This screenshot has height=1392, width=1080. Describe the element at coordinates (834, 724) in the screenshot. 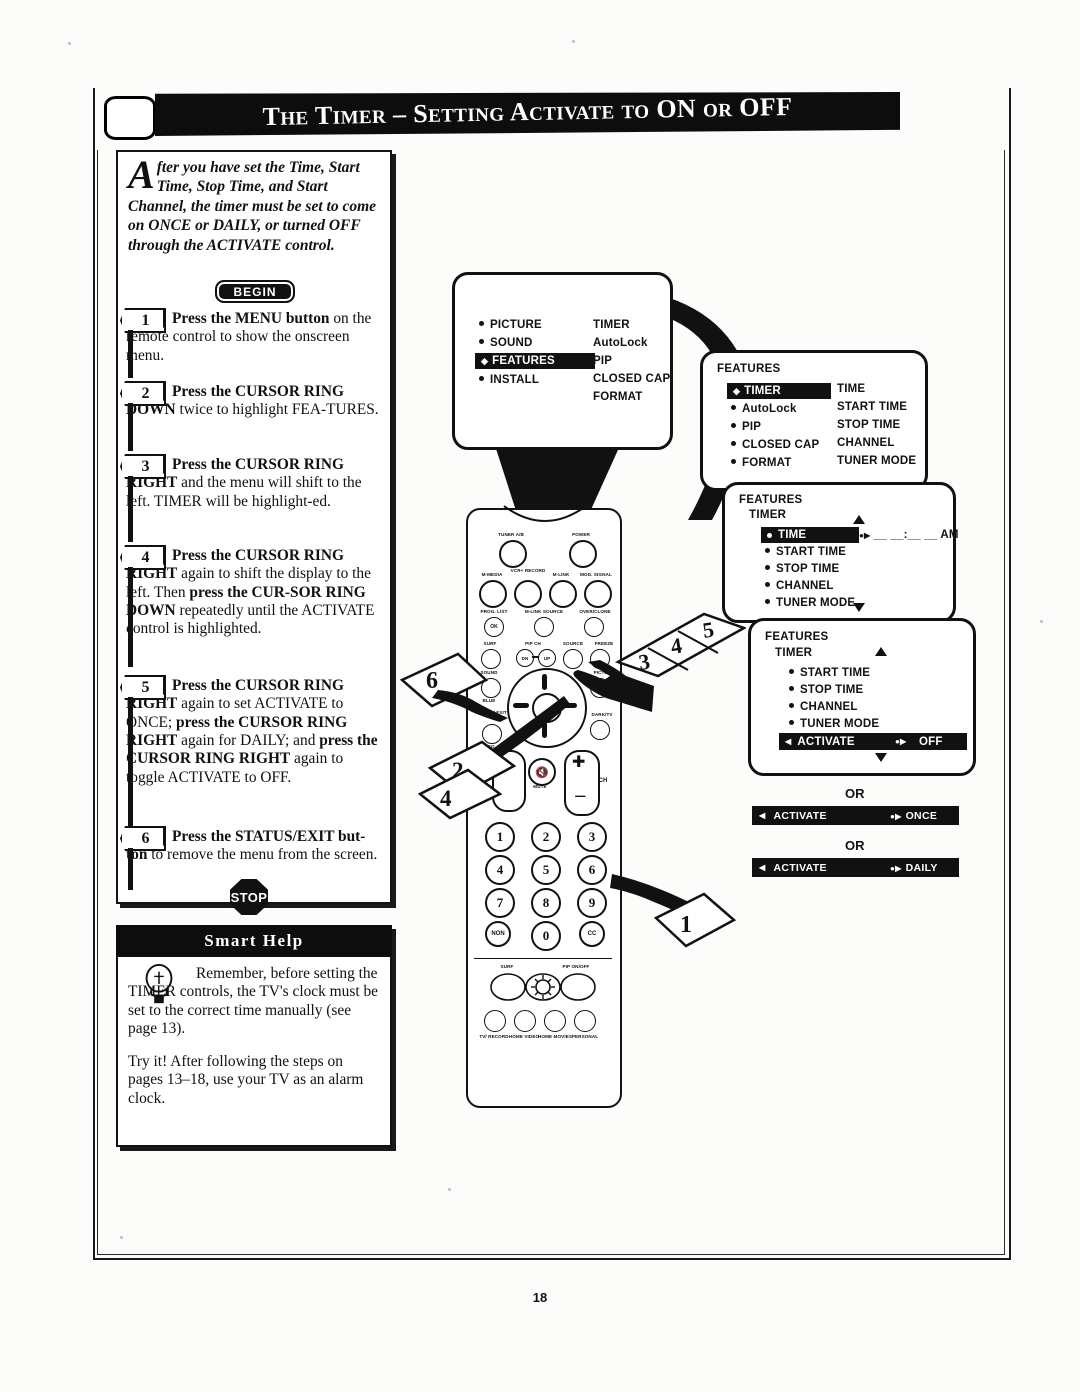

I see `activate-item-tuner-mode: TUNER MODE` at that location.